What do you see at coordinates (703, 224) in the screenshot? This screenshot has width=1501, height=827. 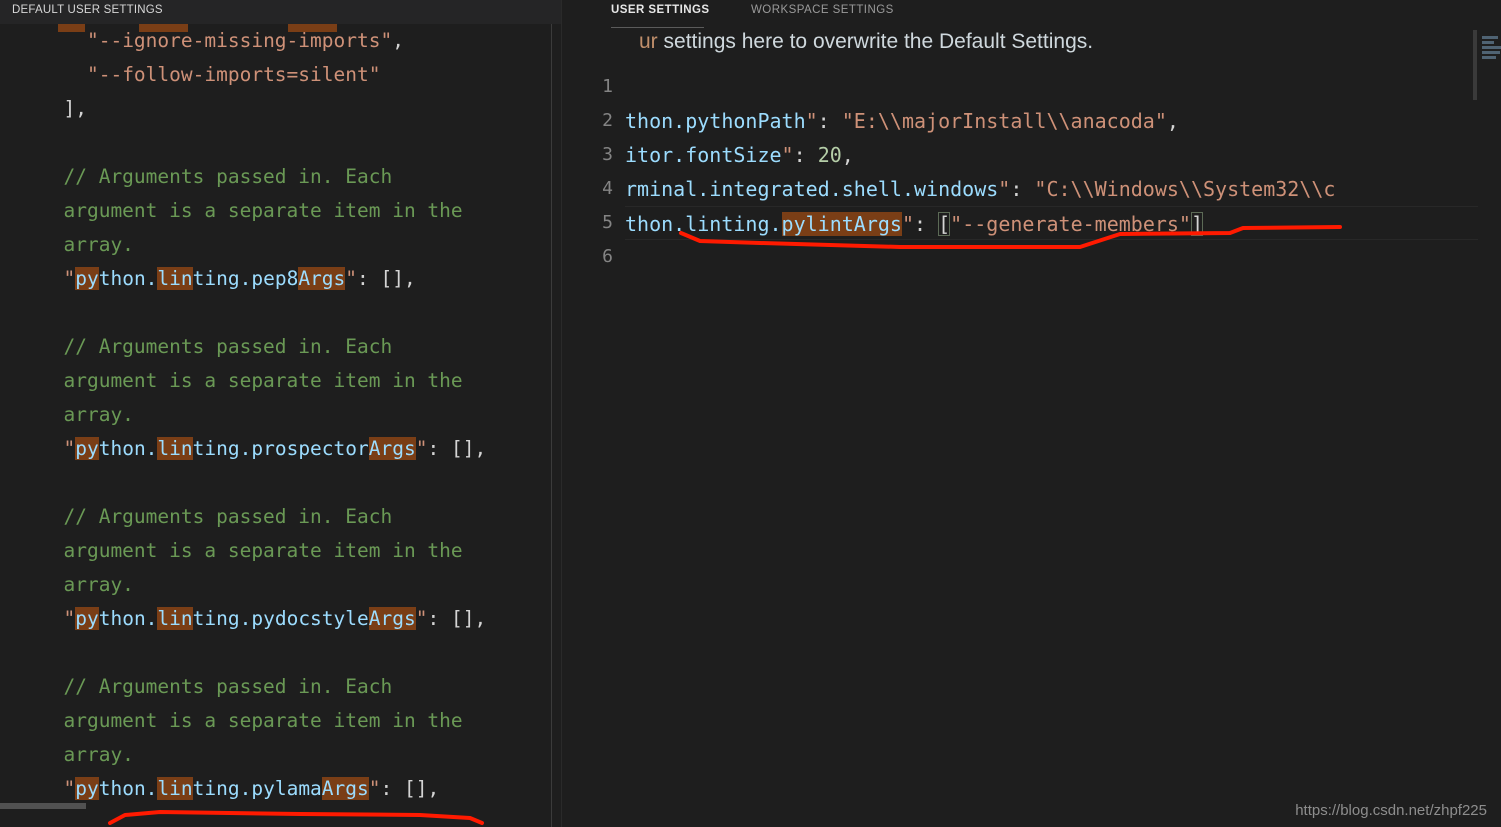 I see `code-token: thon.linting.` at bounding box center [703, 224].